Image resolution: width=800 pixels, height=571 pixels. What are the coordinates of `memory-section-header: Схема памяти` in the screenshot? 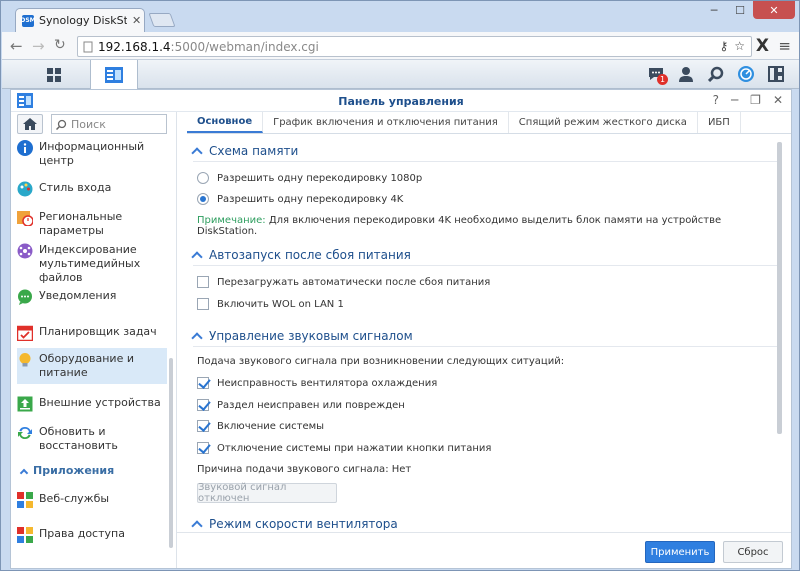 It's located at (245, 151).